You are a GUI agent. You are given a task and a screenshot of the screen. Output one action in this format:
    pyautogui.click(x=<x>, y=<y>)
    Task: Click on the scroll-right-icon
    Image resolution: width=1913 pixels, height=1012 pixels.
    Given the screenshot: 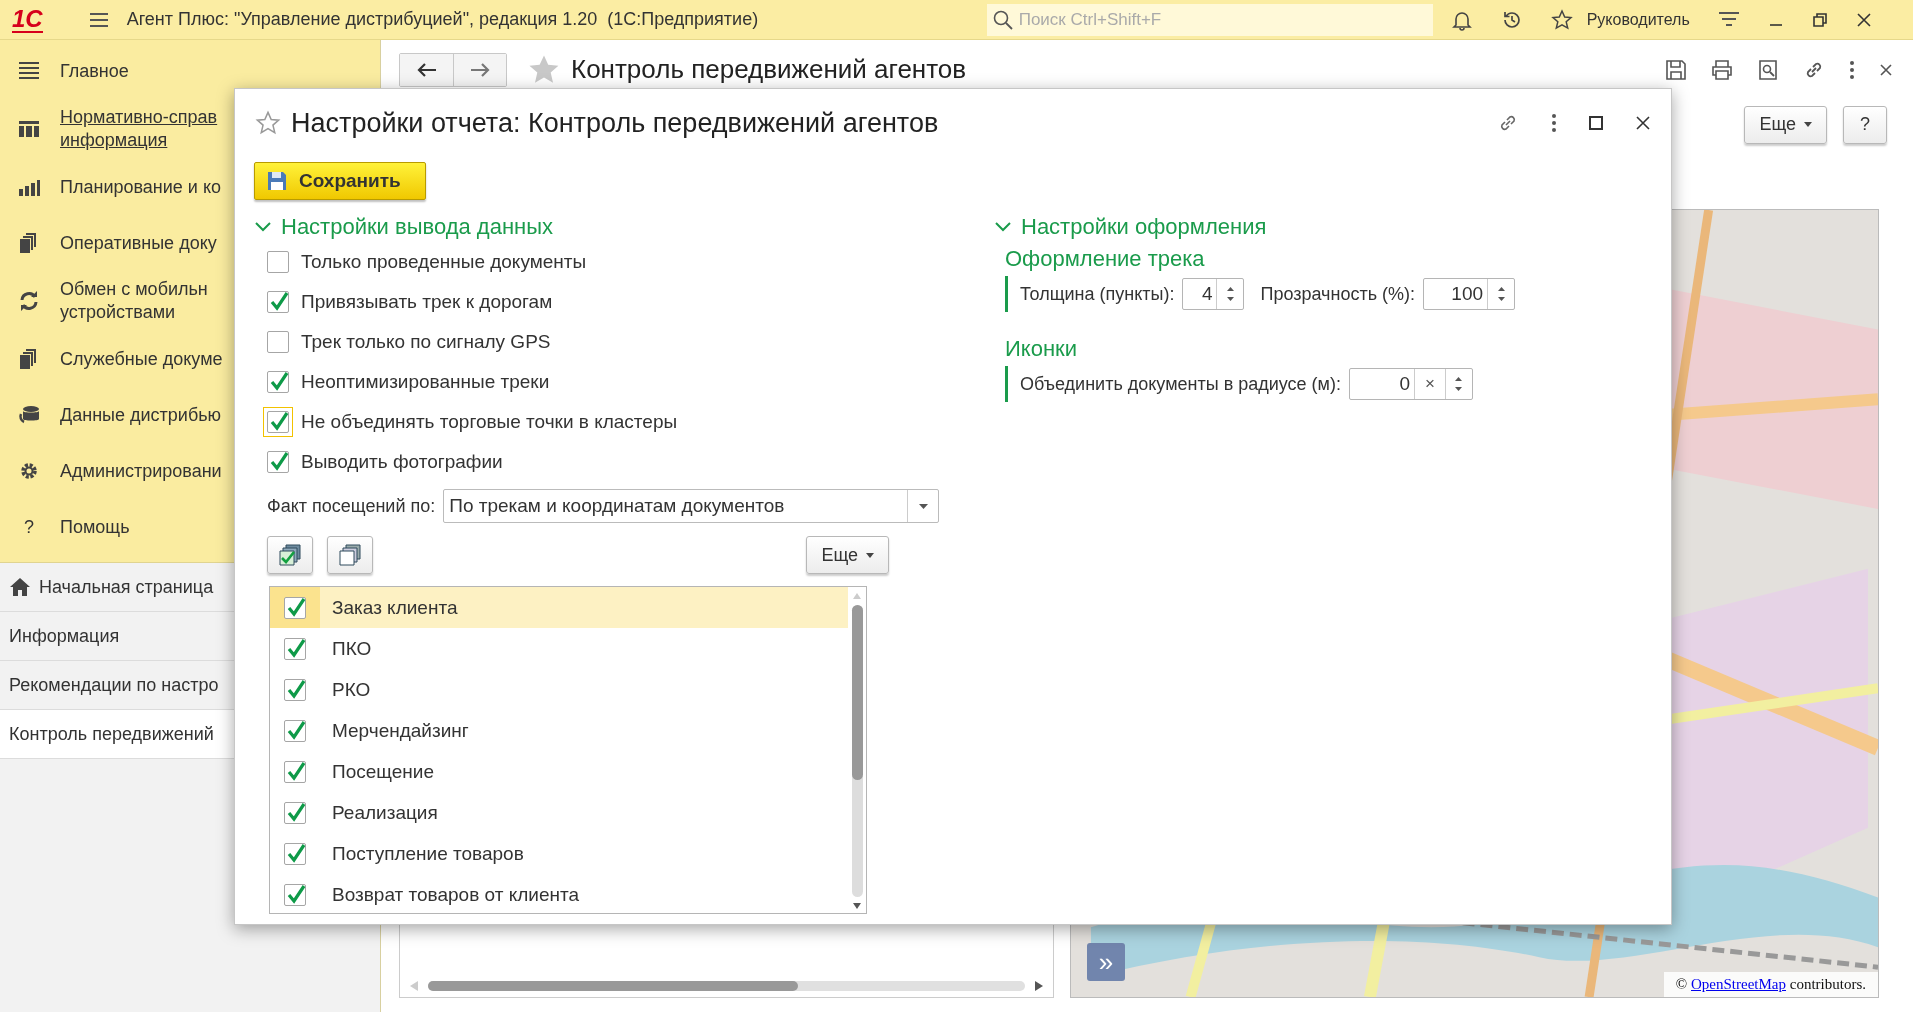 What is the action you would take?
    pyautogui.click(x=1039, y=986)
    